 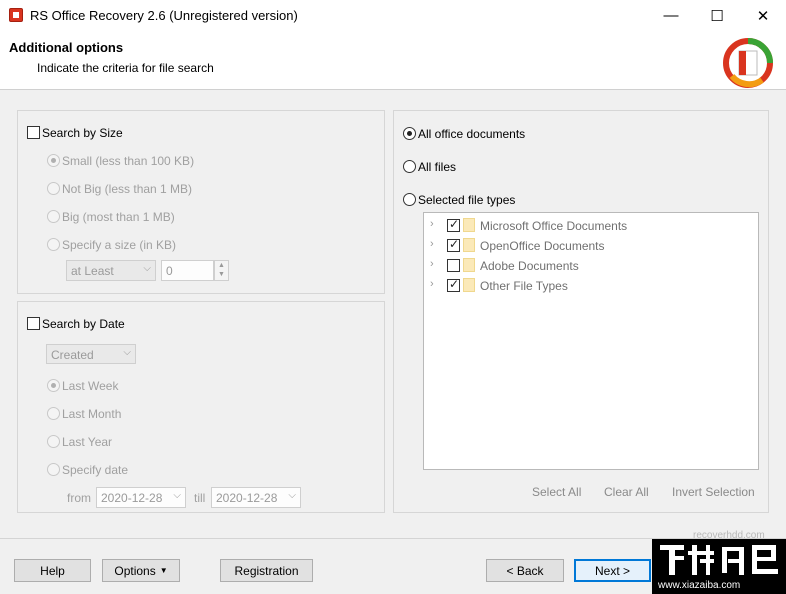 I want to click on size-notbig-label: Not Big (less than 1 MB), so click(x=127, y=189).